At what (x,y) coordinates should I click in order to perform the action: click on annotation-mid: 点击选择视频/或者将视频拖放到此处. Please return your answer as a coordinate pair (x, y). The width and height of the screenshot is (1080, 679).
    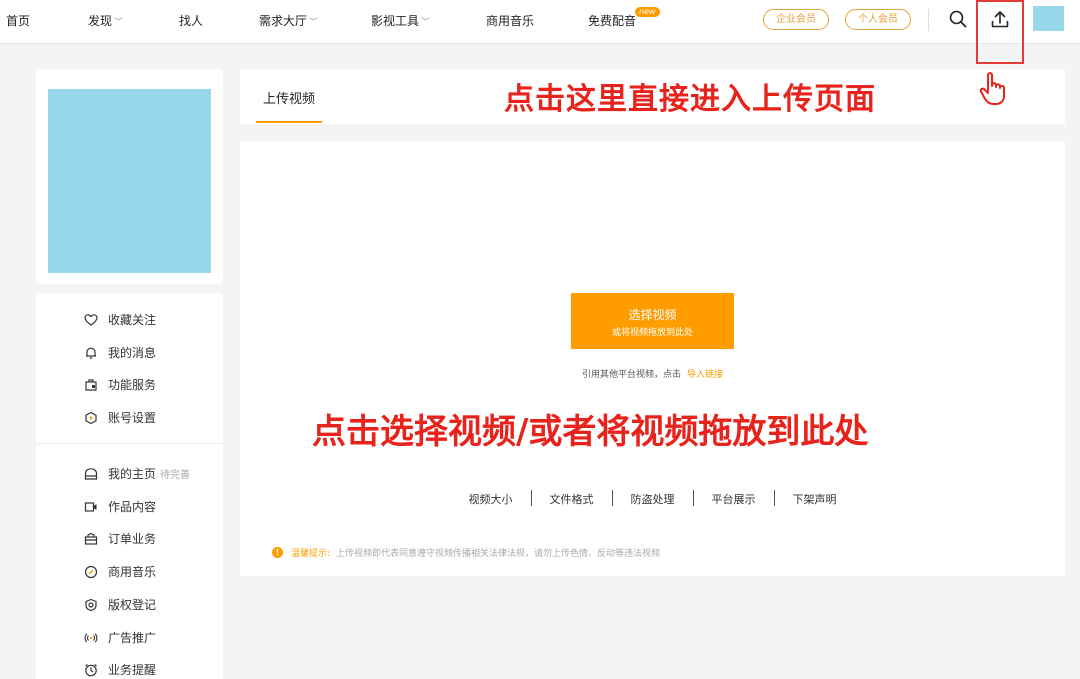
    Looking at the image, I should click on (590, 432).